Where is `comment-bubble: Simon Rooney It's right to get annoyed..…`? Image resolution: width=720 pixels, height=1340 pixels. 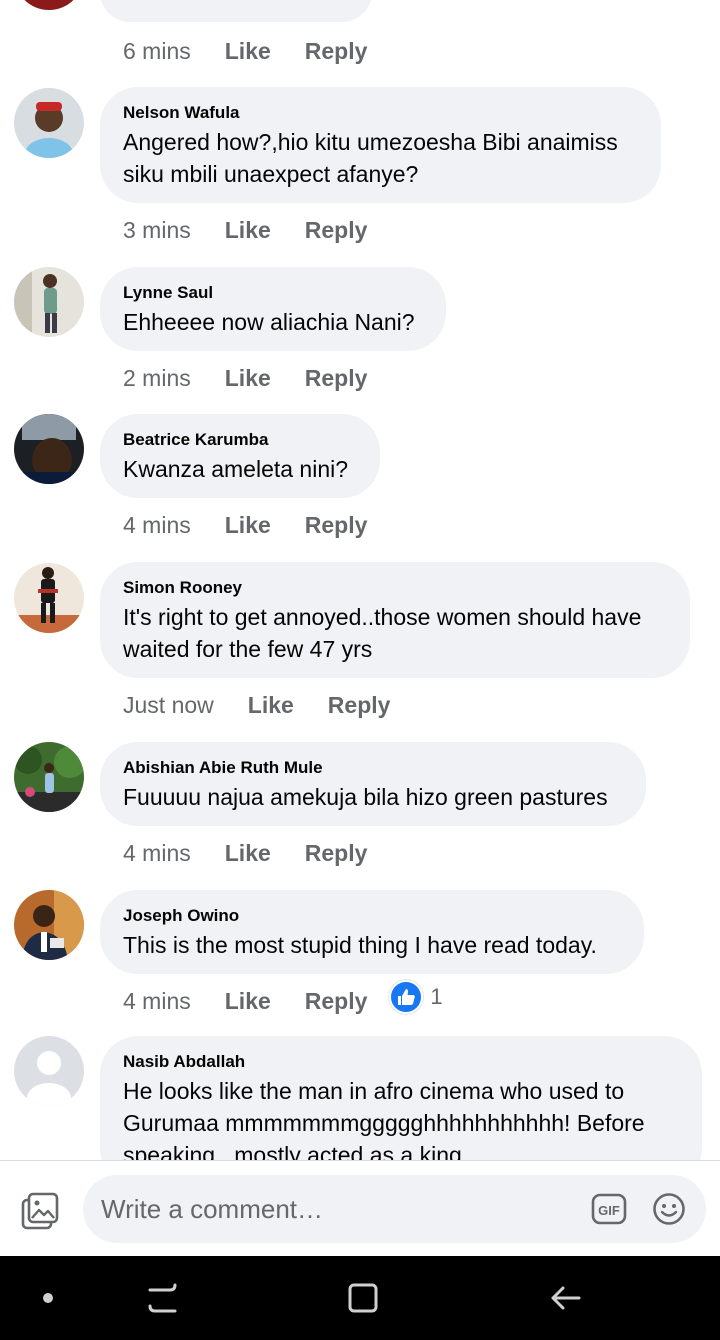 comment-bubble: Simon Rooney It's right to get annoyed..… is located at coordinates (395, 620).